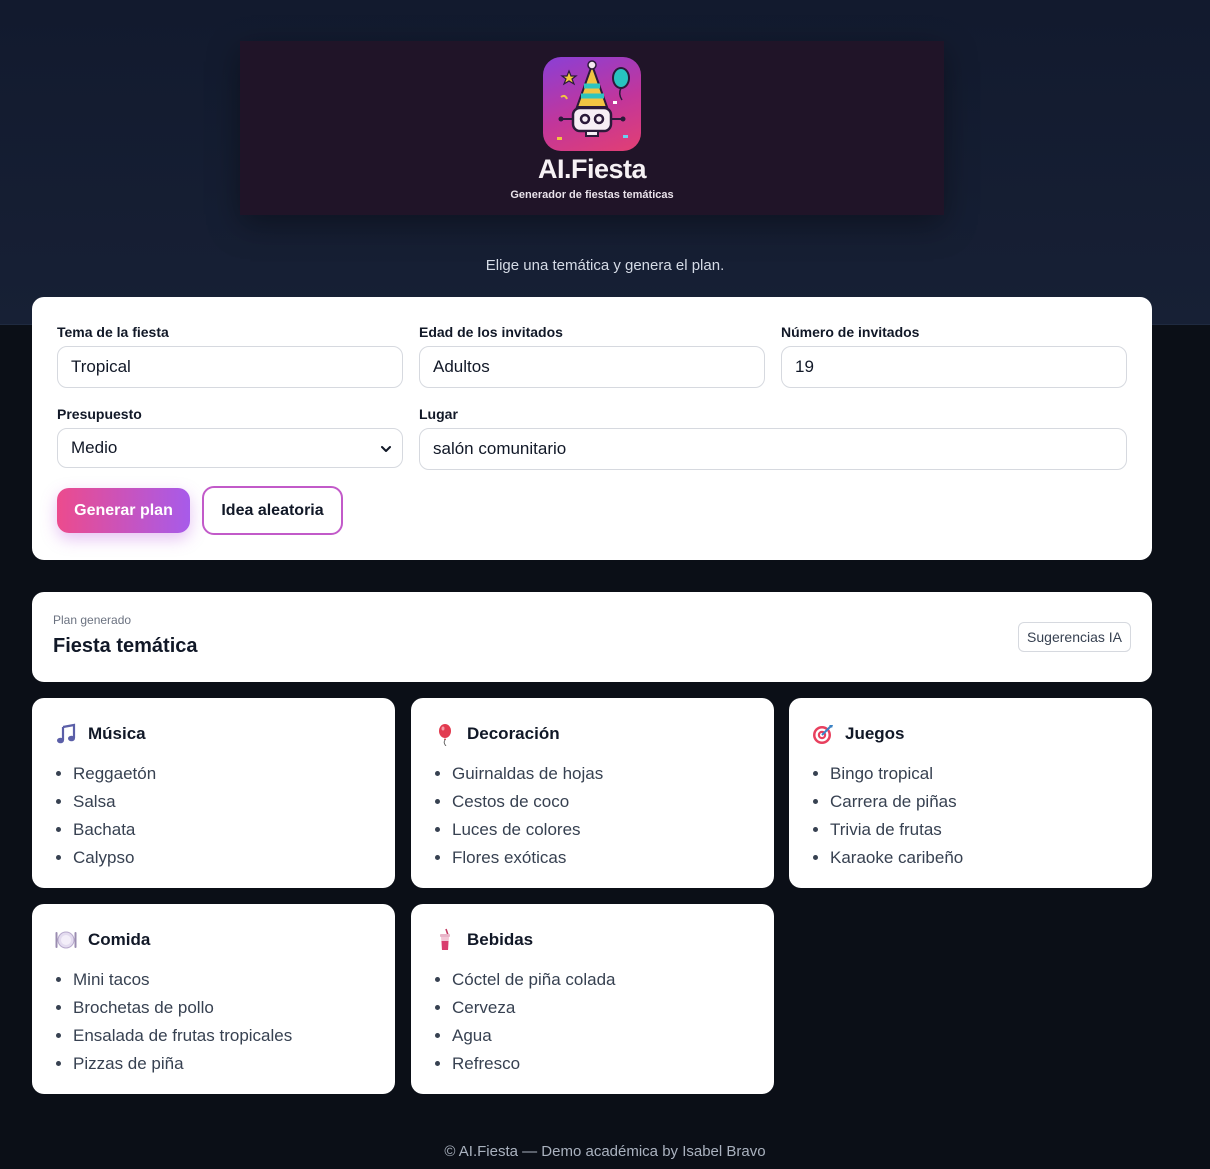  I want to click on list-item: Bingo tropical, so click(896, 774).